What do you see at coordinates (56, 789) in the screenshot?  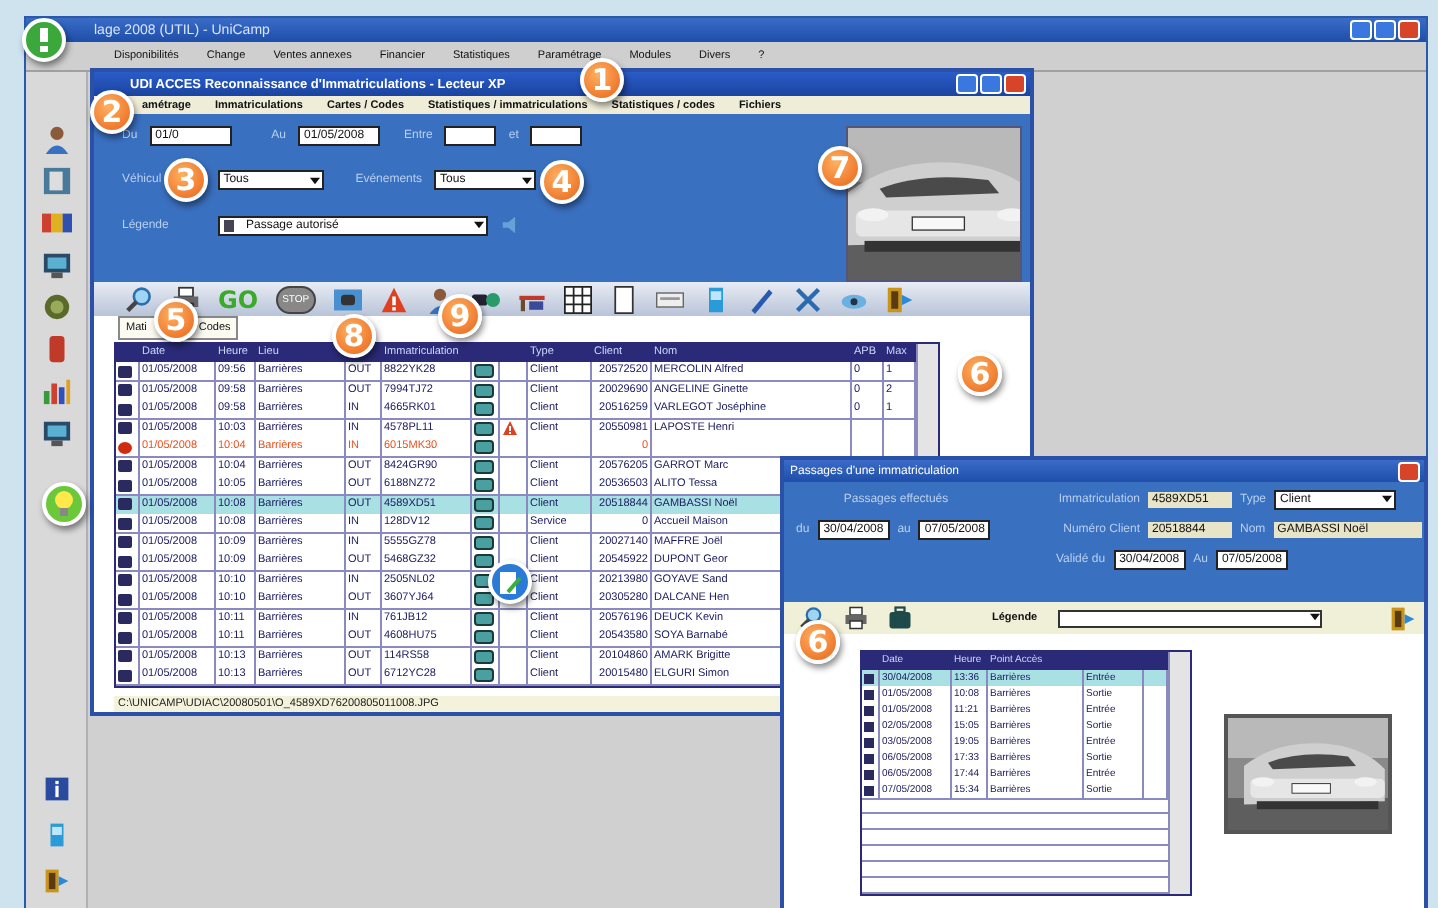 I see `info-icon` at bounding box center [56, 789].